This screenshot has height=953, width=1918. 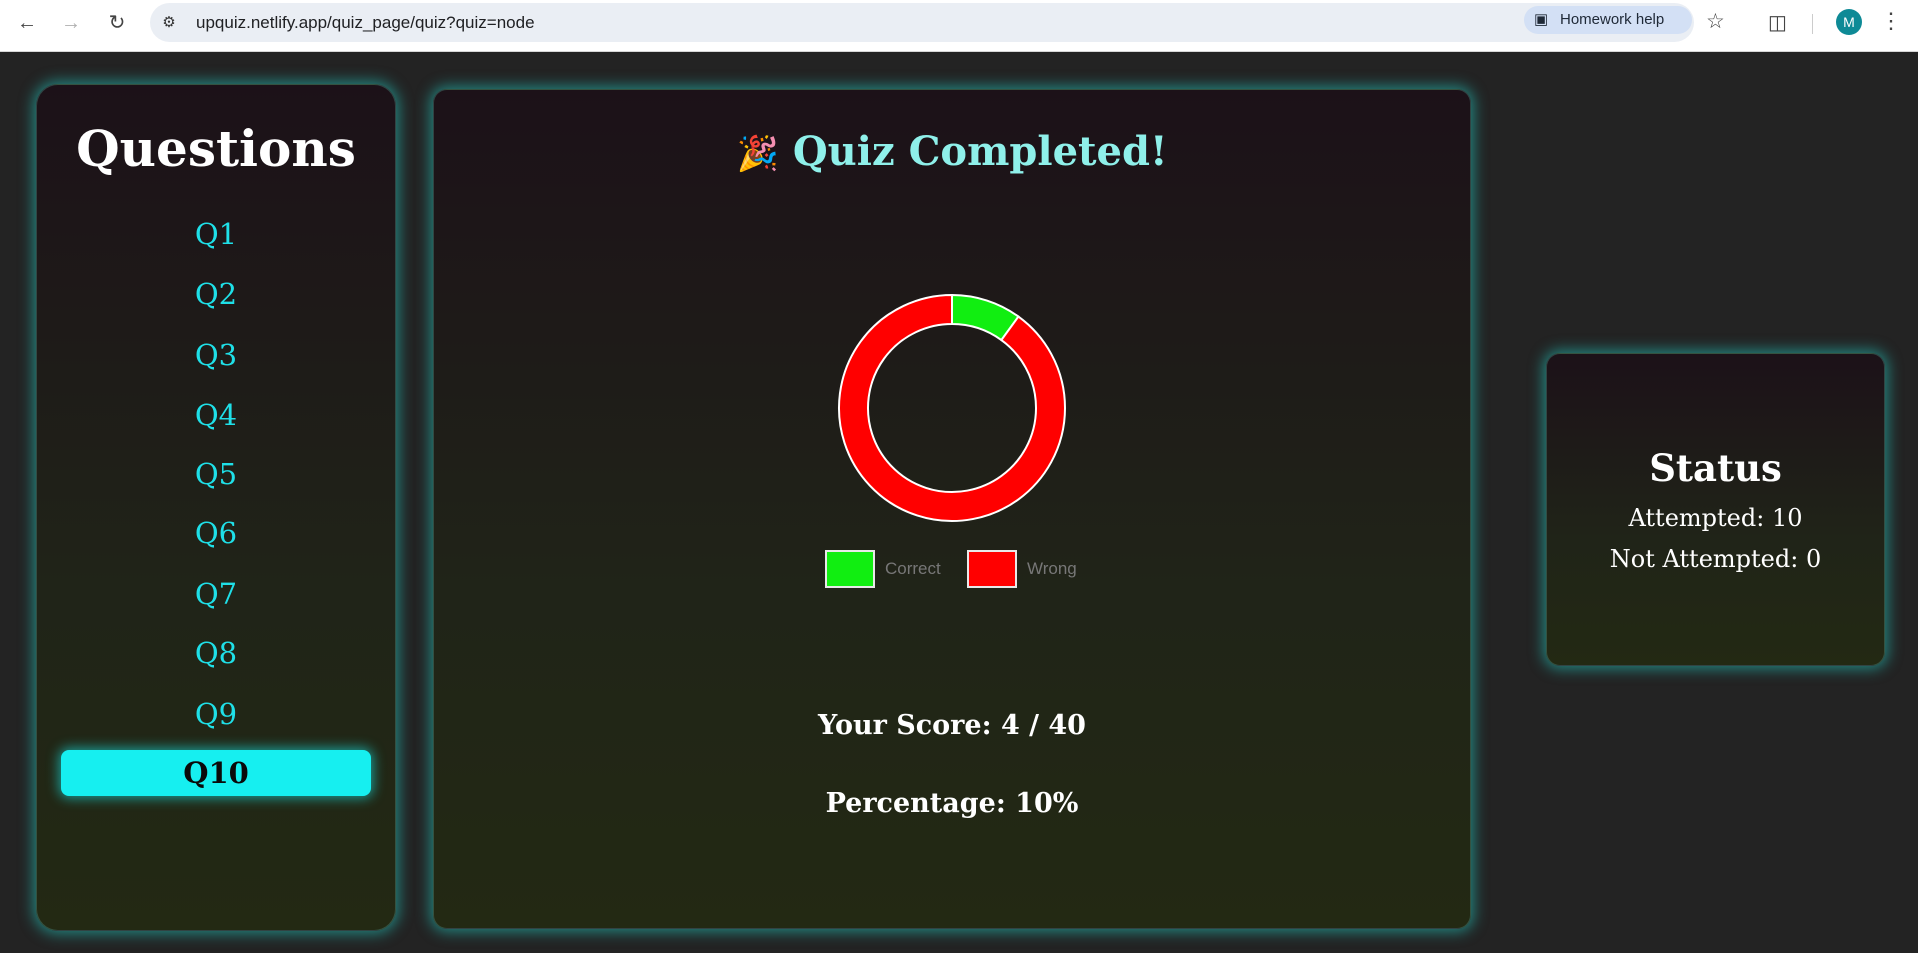 I want to click on sidebar-item-q5: Q5, so click(x=216, y=474).